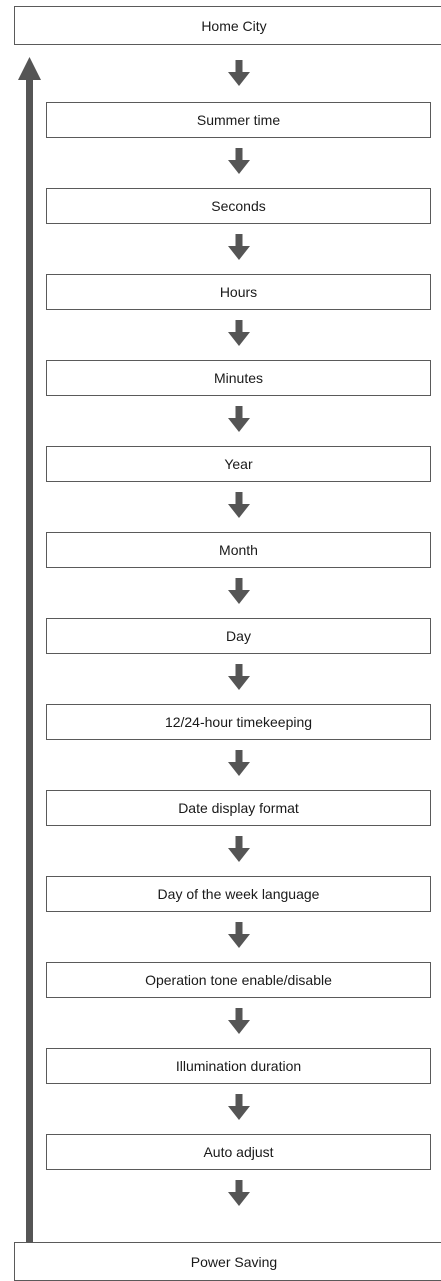 The height and width of the screenshot is (1281, 441). What do you see at coordinates (238, 1152) in the screenshot?
I see `step-box: Auto adjust` at bounding box center [238, 1152].